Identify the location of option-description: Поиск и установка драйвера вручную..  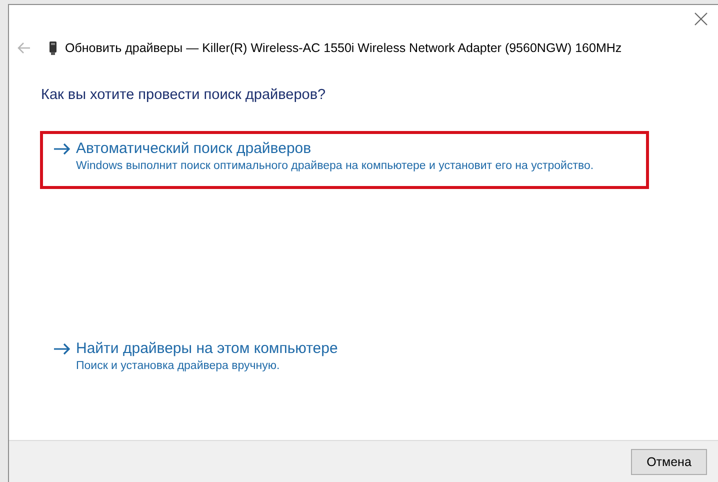
(178, 366).